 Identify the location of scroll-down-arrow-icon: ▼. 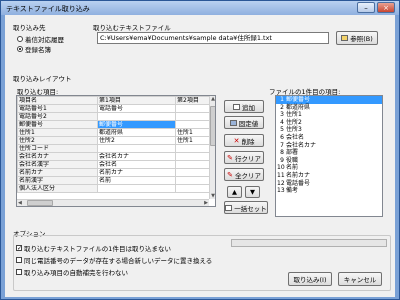
(212, 196).